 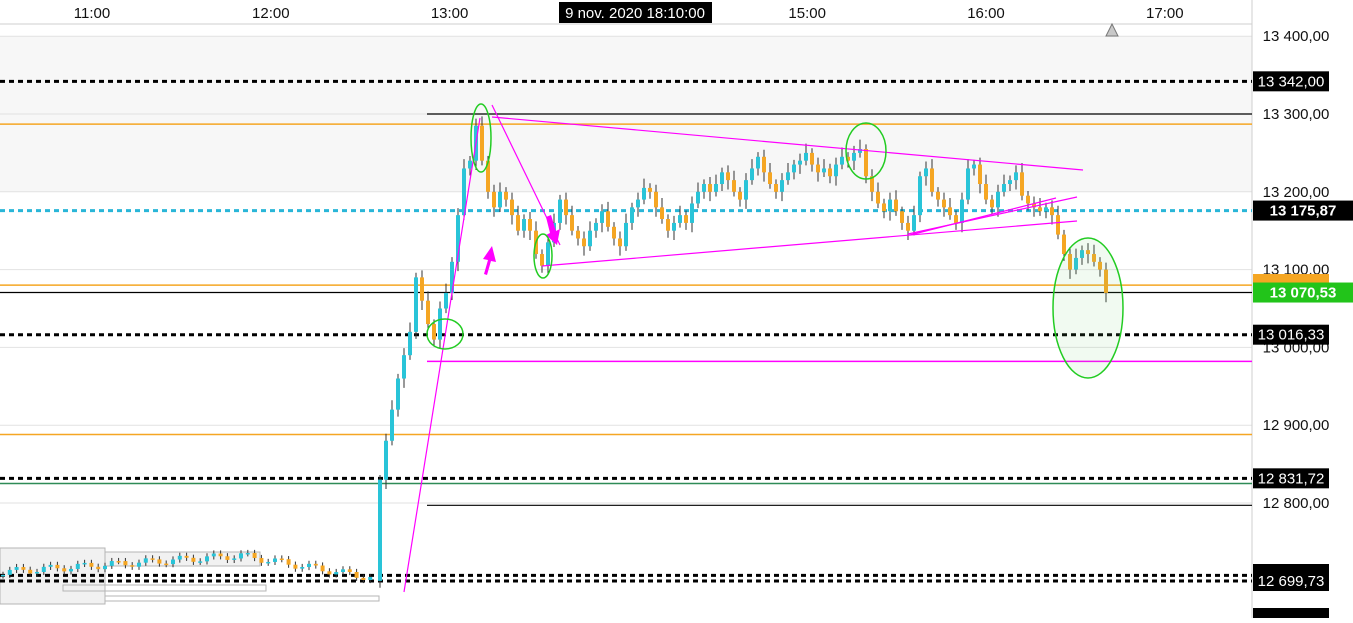 I want to click on time-tick-label: 11:00, so click(x=92, y=13).